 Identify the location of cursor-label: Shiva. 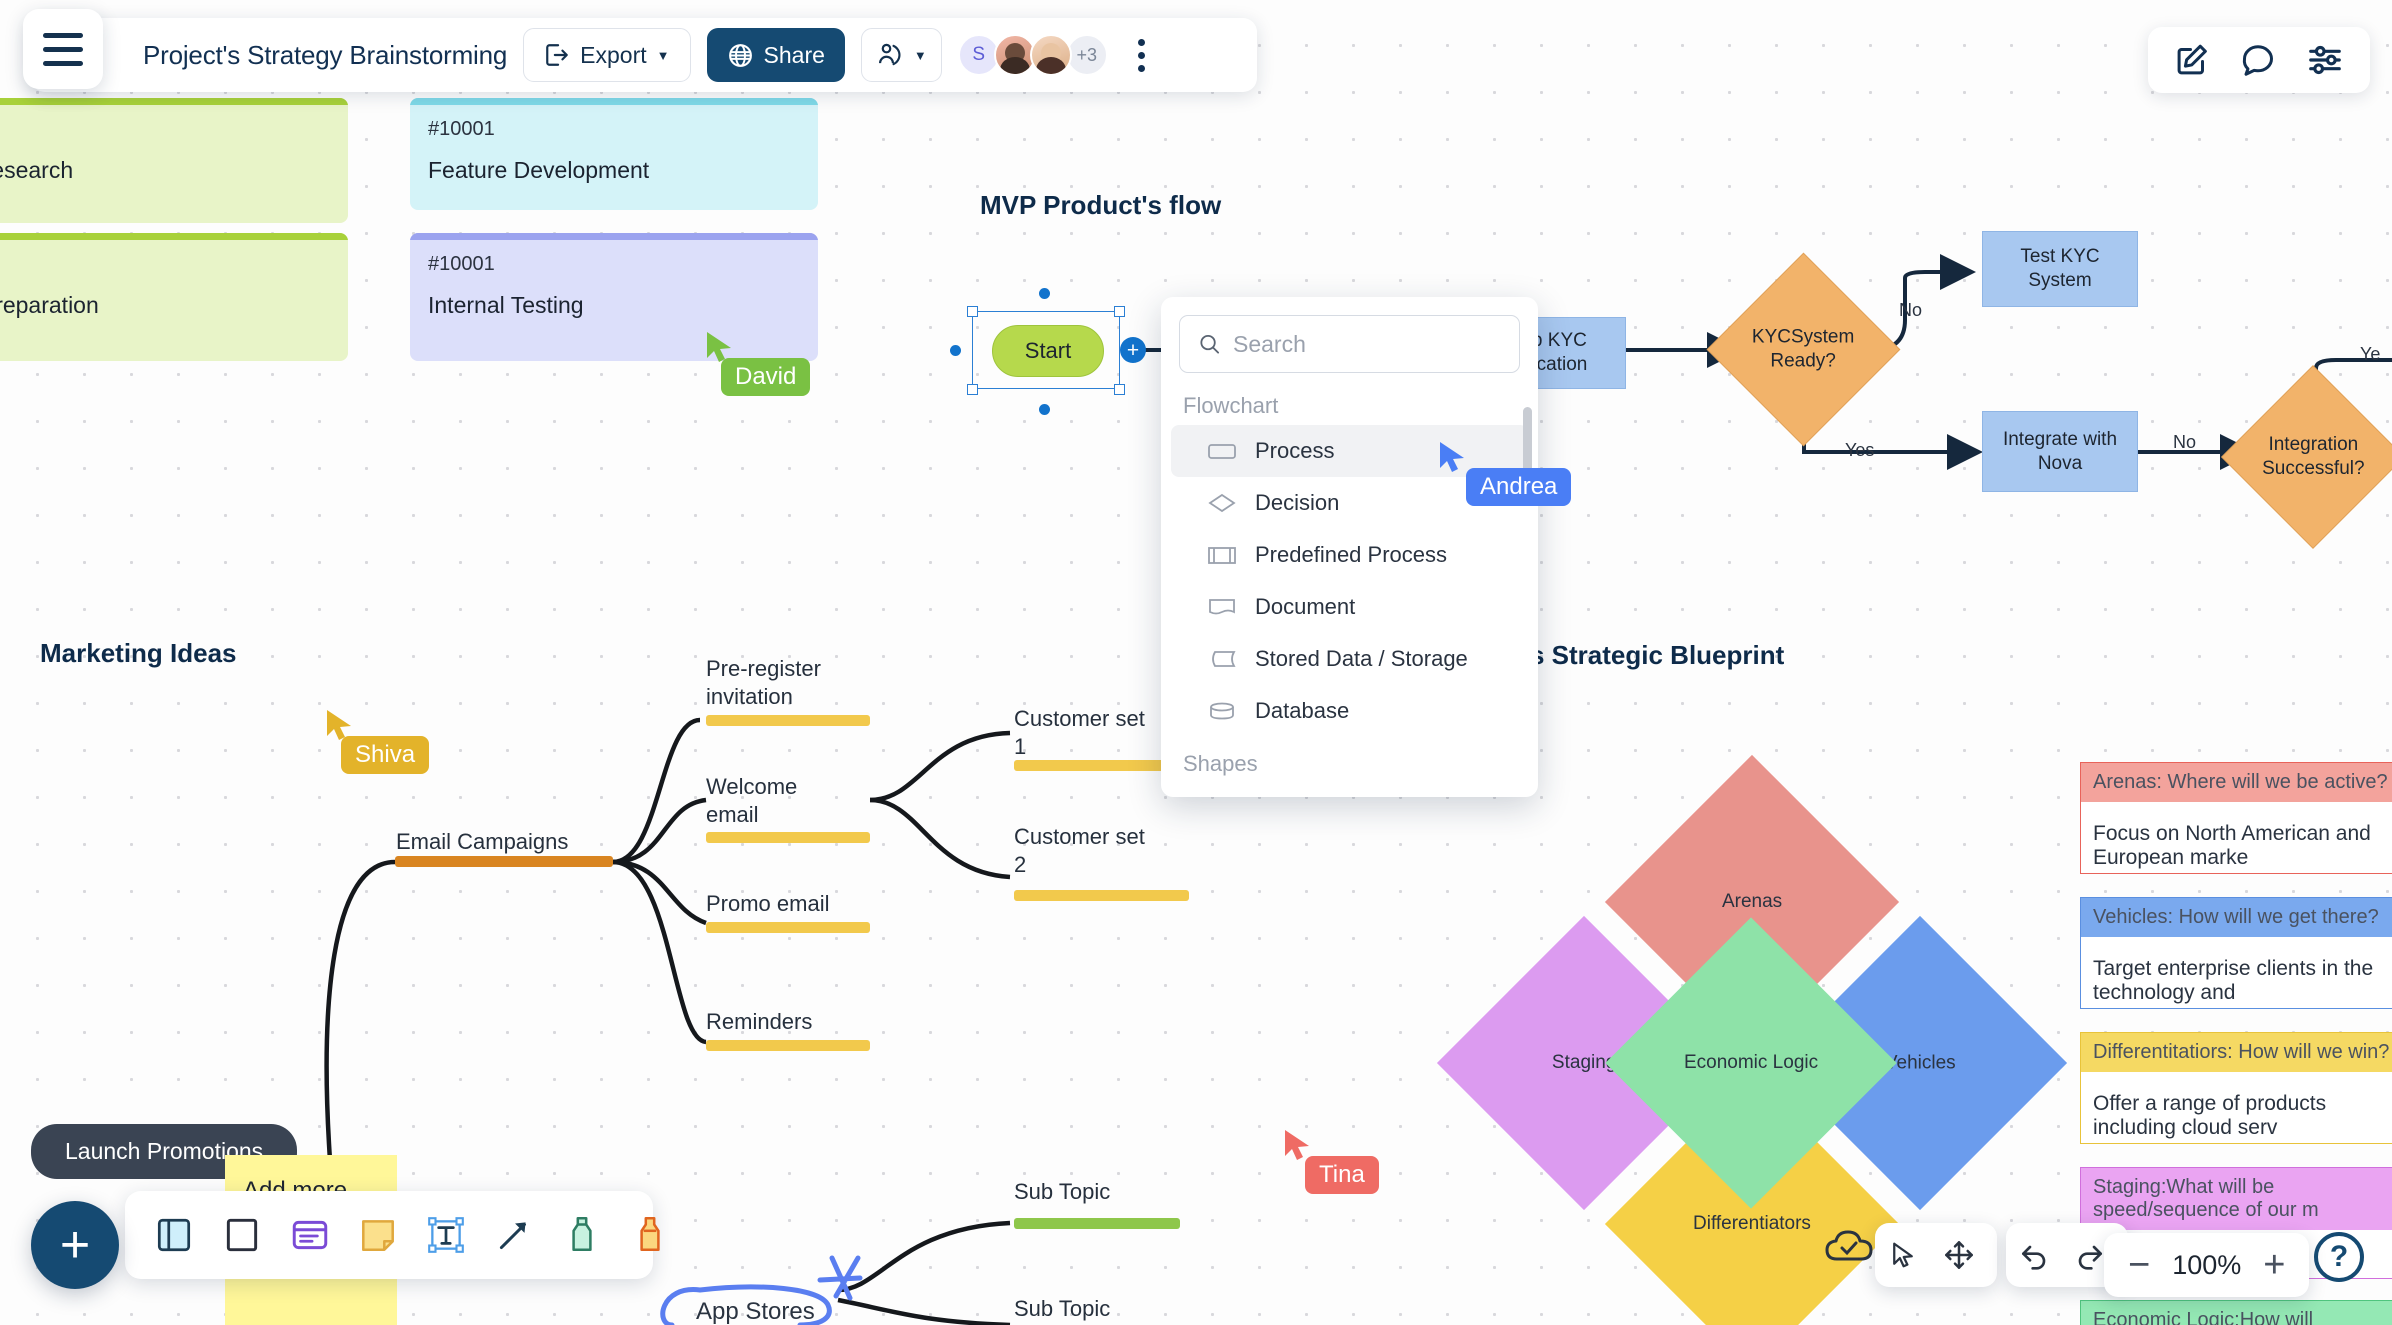
(385, 755).